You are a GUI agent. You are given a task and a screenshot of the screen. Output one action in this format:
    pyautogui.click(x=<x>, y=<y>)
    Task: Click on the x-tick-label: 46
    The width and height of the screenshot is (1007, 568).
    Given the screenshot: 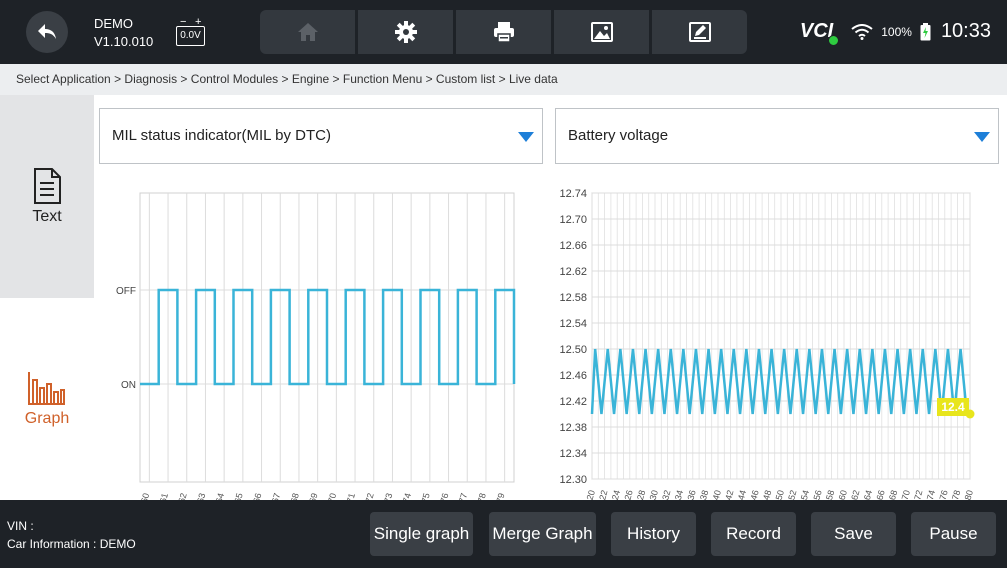 What is the action you would take?
    pyautogui.click(x=754, y=494)
    